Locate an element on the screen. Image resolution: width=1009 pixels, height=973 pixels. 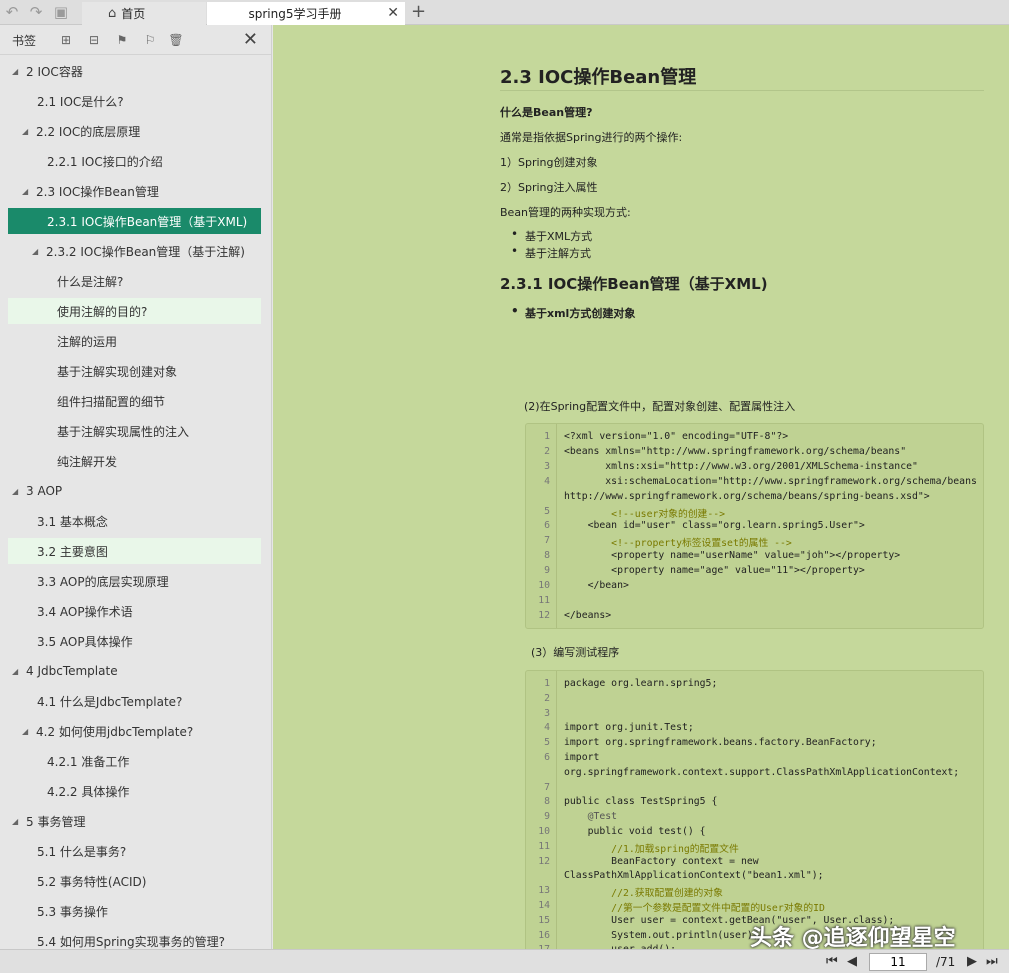
redo-icon: ↷ is located at coordinates (36, 12).